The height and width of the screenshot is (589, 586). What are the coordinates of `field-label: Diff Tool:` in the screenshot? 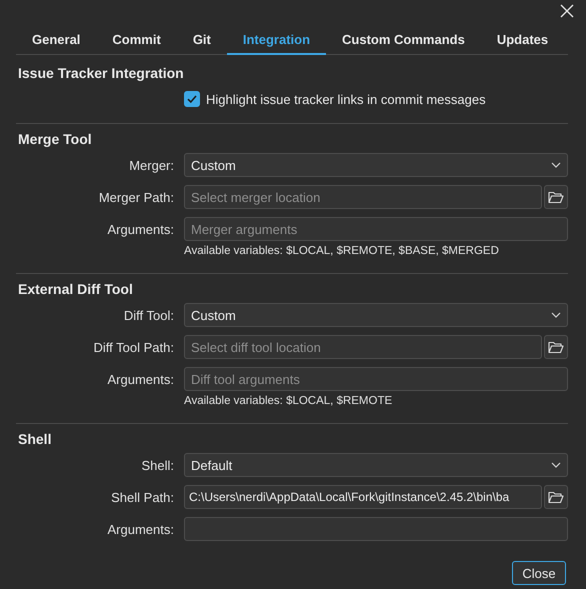 It's located at (148, 315).